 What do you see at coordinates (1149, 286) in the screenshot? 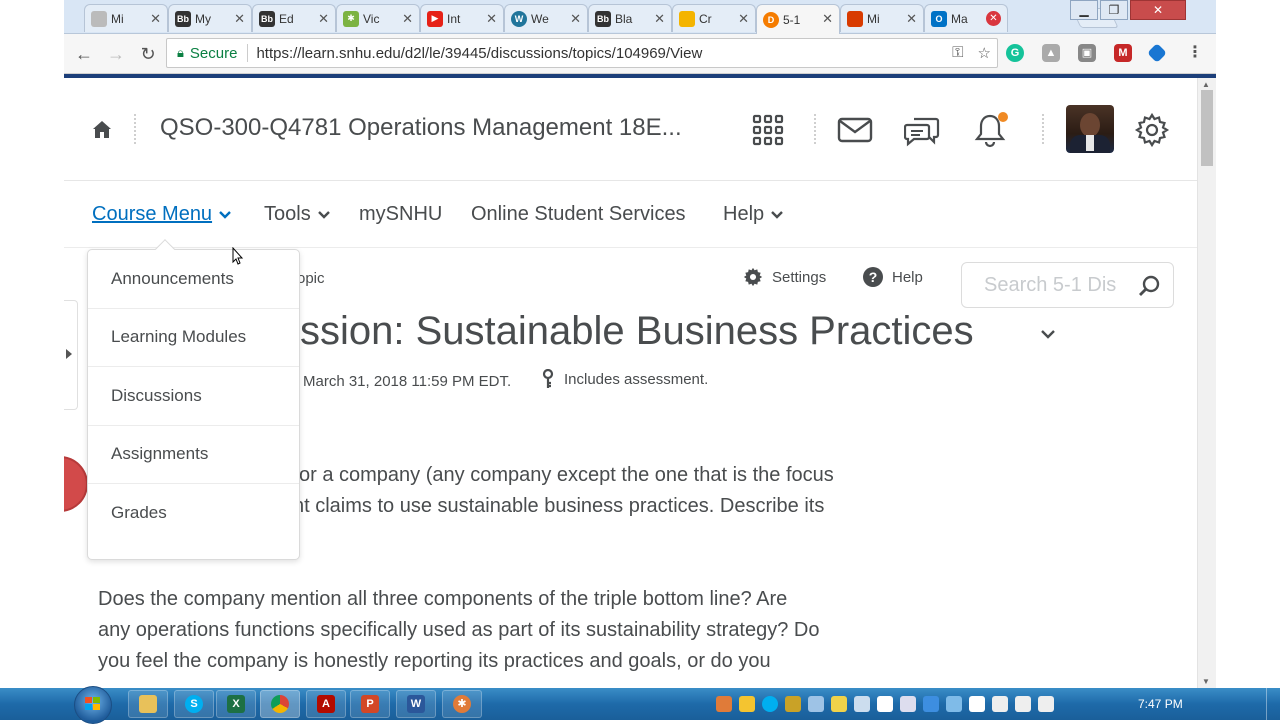
I see `search-icon` at bounding box center [1149, 286].